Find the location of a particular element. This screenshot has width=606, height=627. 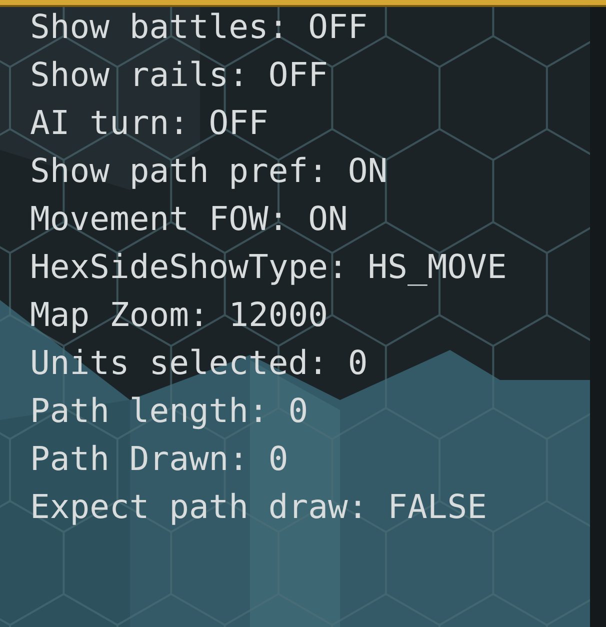

debug-text: Expect path draw: FALSE is located at coordinates (258, 507).